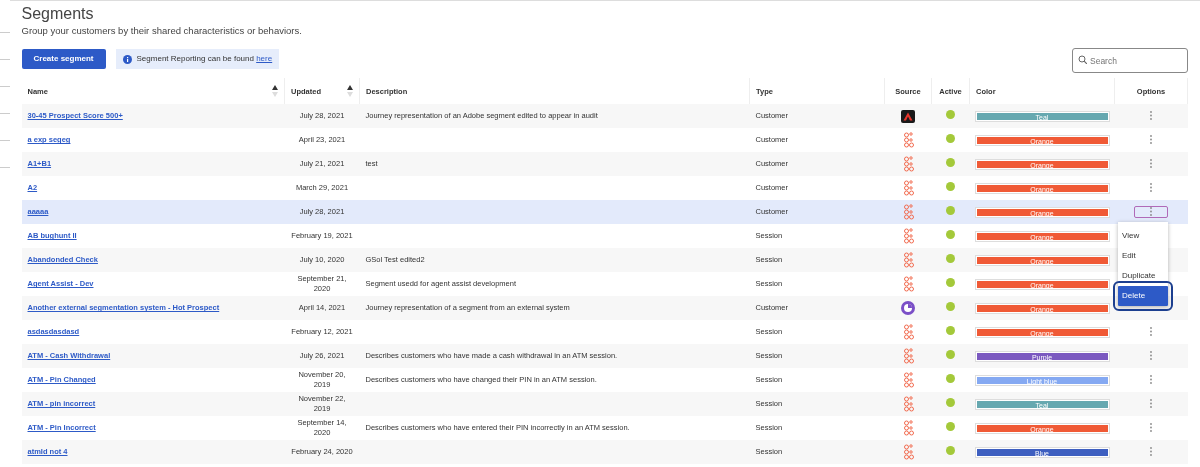  What do you see at coordinates (1143, 255) in the screenshot?
I see `menu-item: Edit` at bounding box center [1143, 255].